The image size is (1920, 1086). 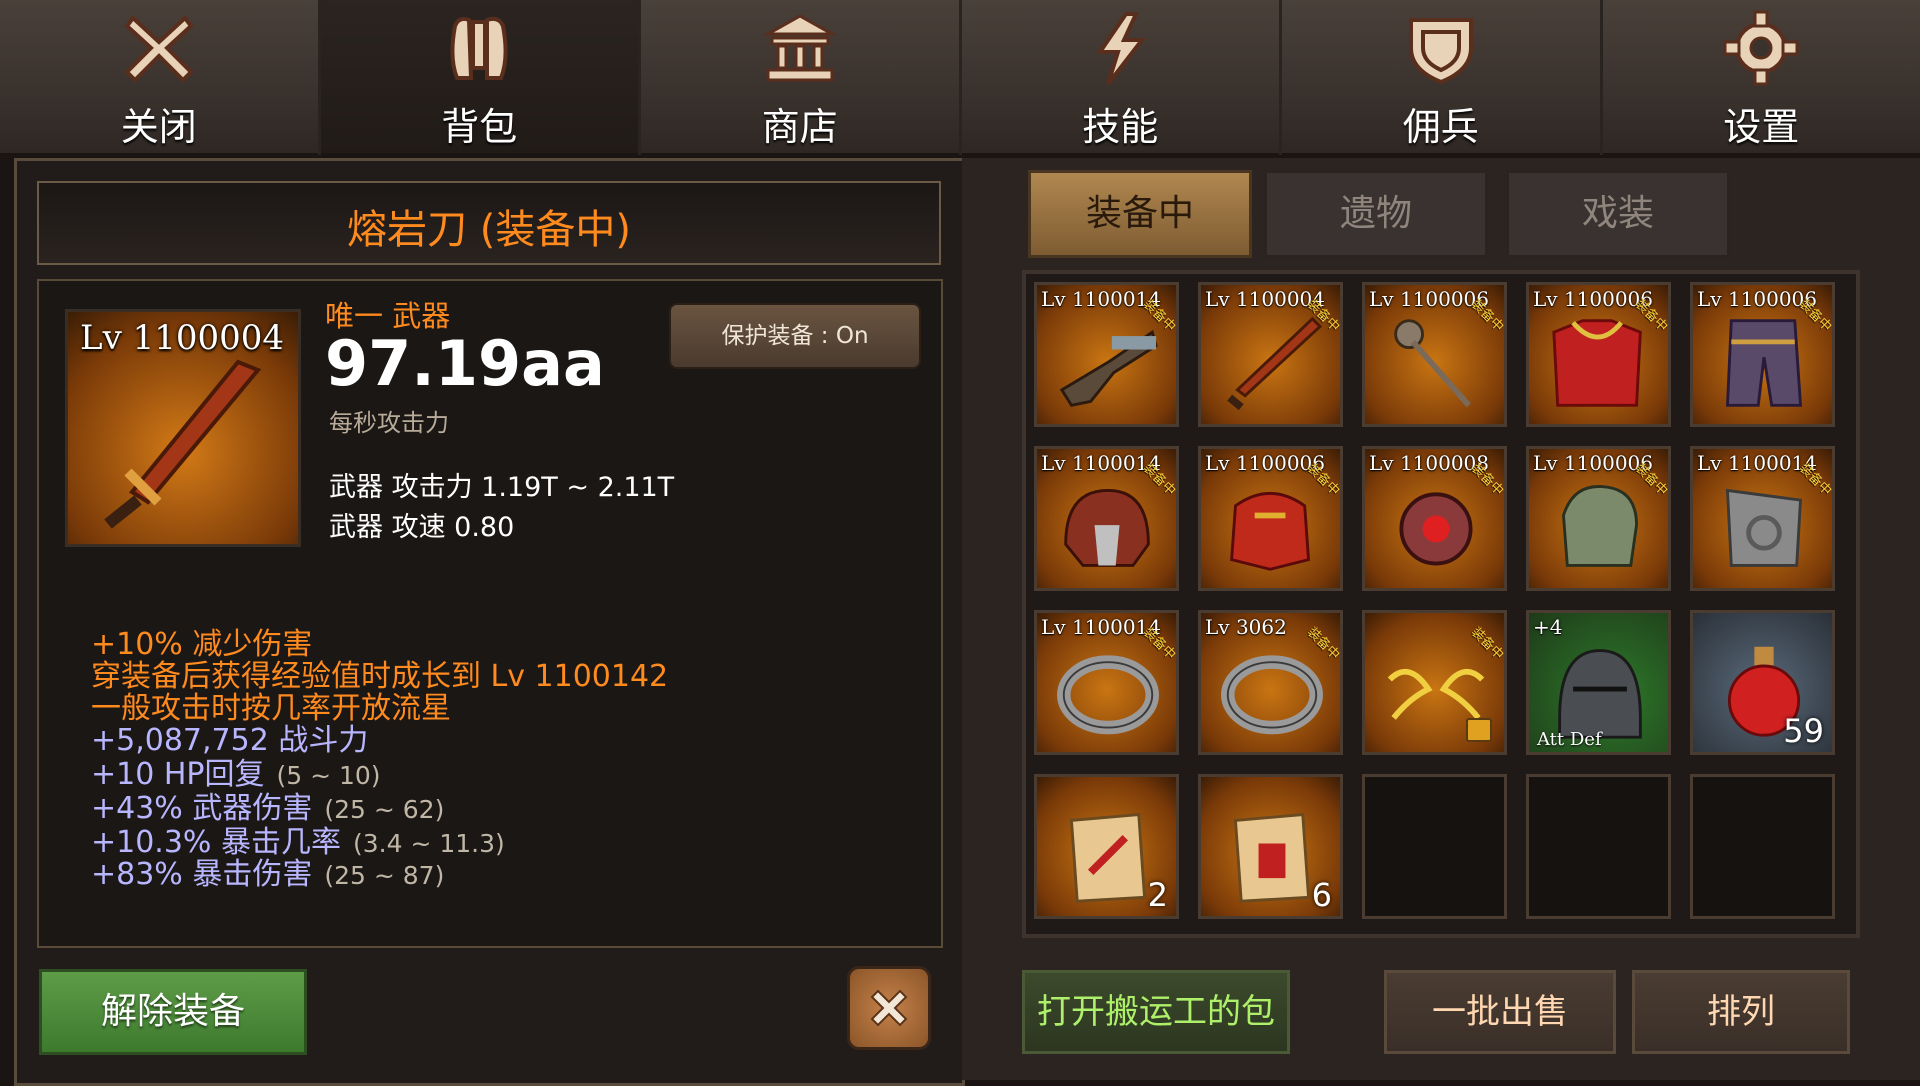 I want to click on nav-label: 商店, so click(x=800, y=123).